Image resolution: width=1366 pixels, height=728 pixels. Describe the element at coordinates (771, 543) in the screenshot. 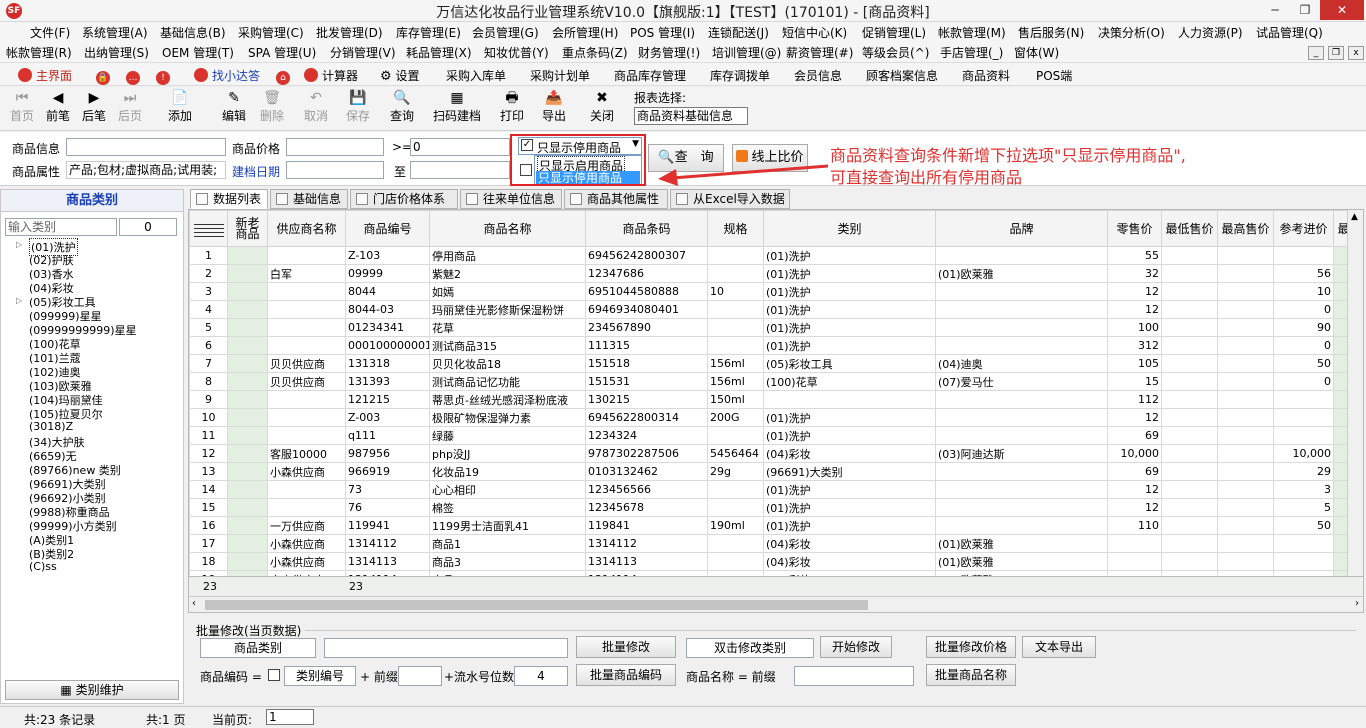

I see `table-row: 17 小森供应商 1314112 商品1 1314112 (04)彩妆 (01)欧莱雅` at that location.